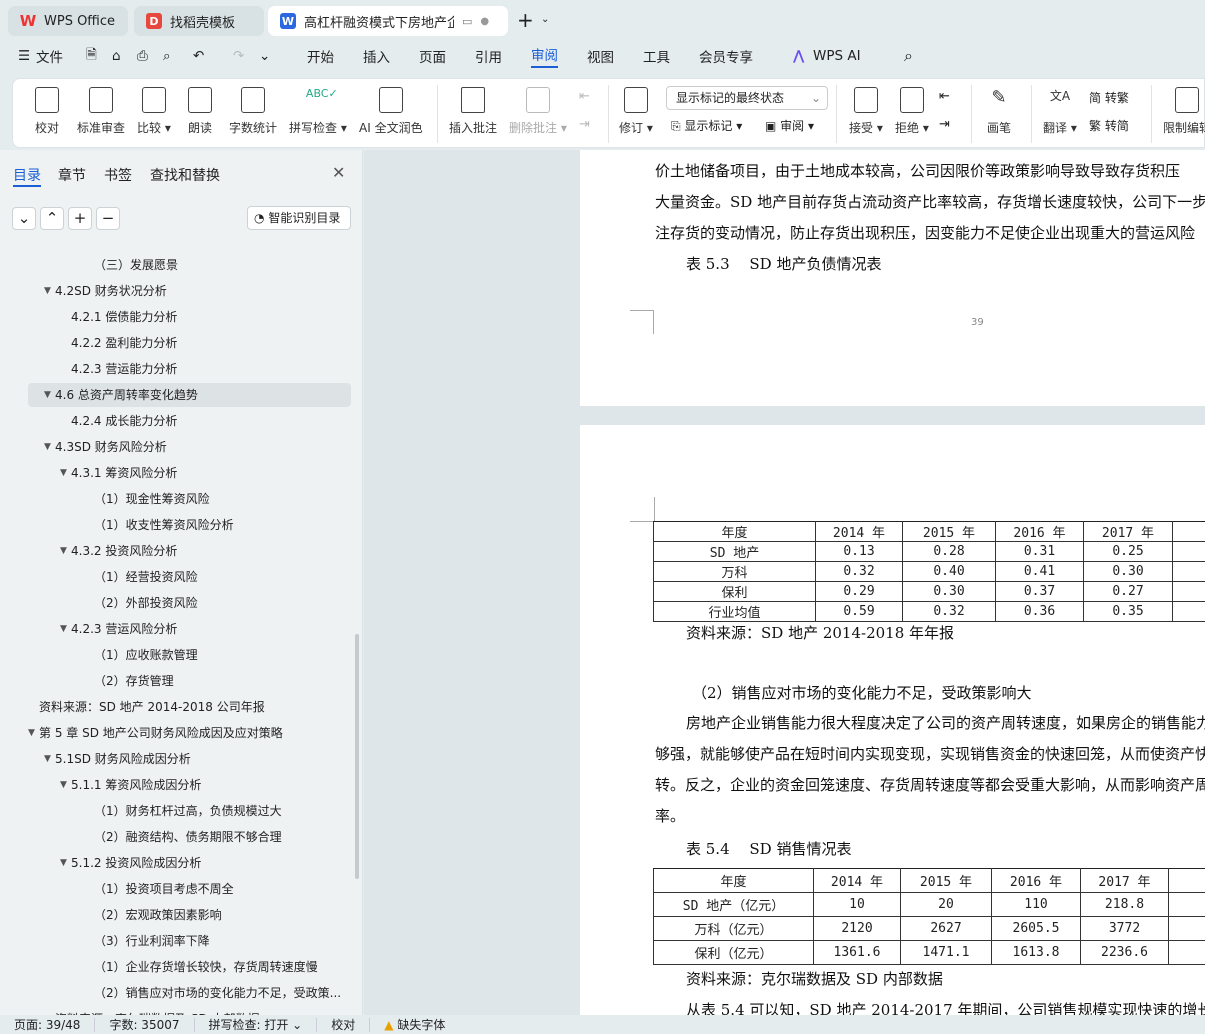 This screenshot has height=1034, width=1205. Describe the element at coordinates (706, 125) in the screenshot. I see `show-markup-button: ⎘ 显示标记 ▾` at that location.